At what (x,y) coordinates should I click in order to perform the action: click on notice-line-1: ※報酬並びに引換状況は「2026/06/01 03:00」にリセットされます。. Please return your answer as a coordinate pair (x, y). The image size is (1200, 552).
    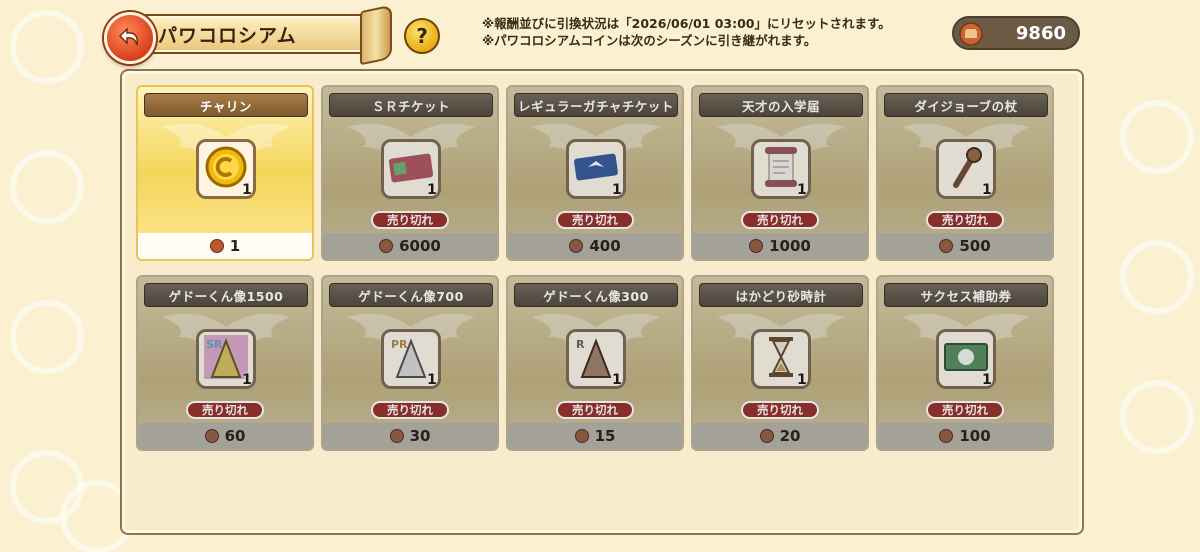
    Looking at the image, I should click on (686, 23).